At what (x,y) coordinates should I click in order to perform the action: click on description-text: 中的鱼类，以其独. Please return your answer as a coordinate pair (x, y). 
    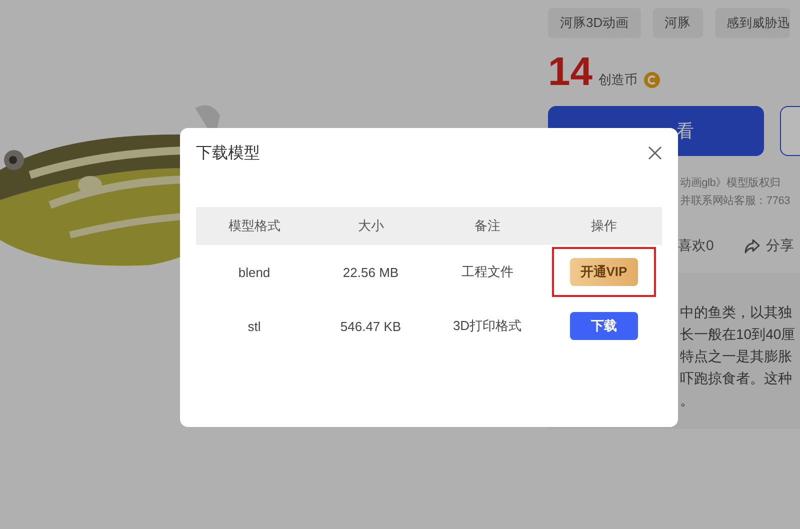
    Looking at the image, I should click on (736, 312).